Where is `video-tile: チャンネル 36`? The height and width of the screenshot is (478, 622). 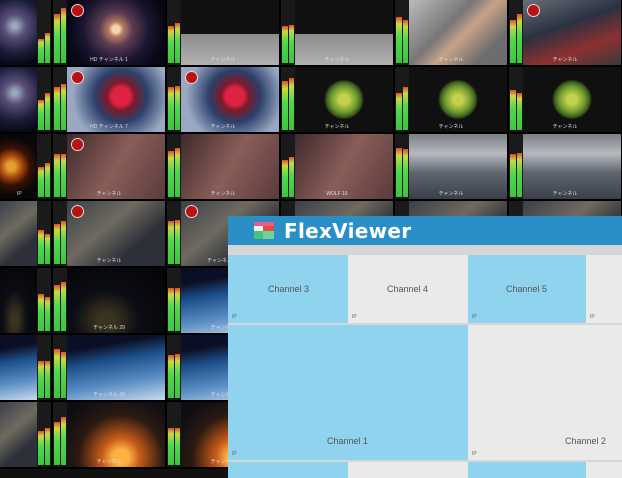 video-tile: チャンネル 36 is located at coordinates (110, 368).